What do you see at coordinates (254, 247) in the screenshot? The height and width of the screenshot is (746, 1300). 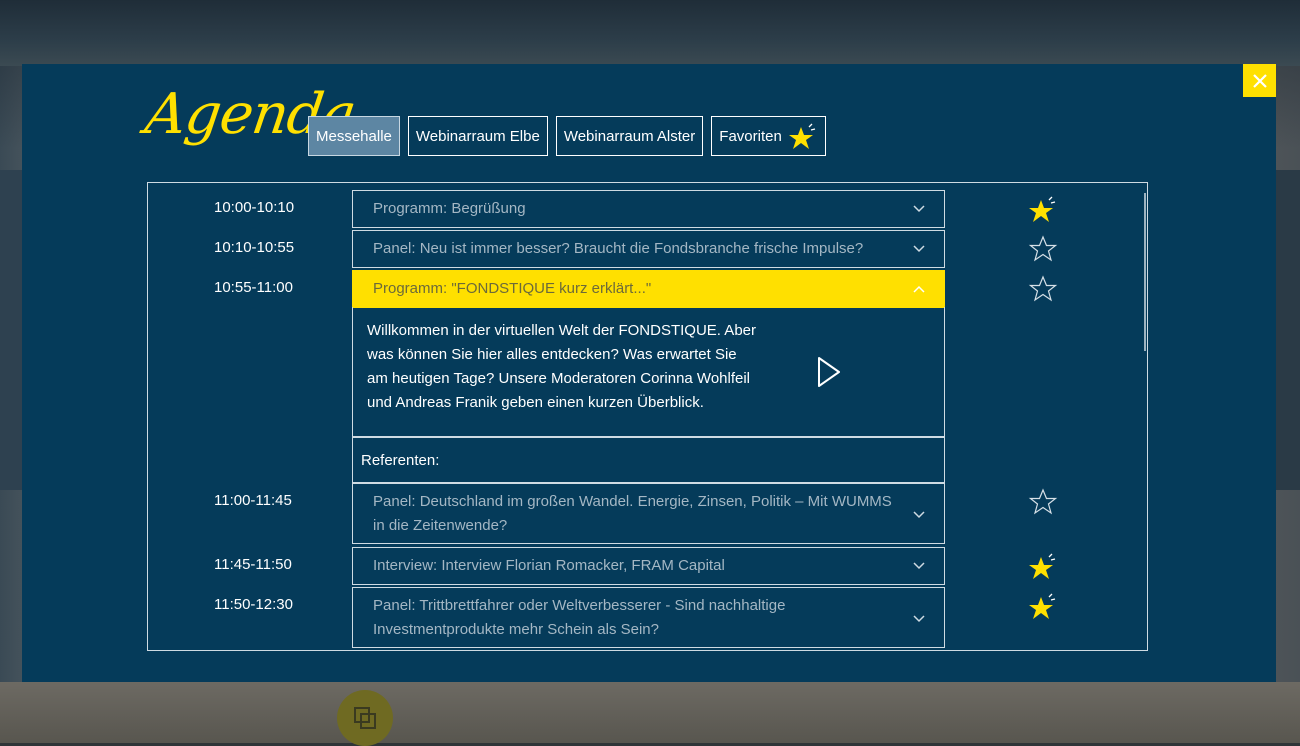 I see `session-time: 10:10-10:55` at bounding box center [254, 247].